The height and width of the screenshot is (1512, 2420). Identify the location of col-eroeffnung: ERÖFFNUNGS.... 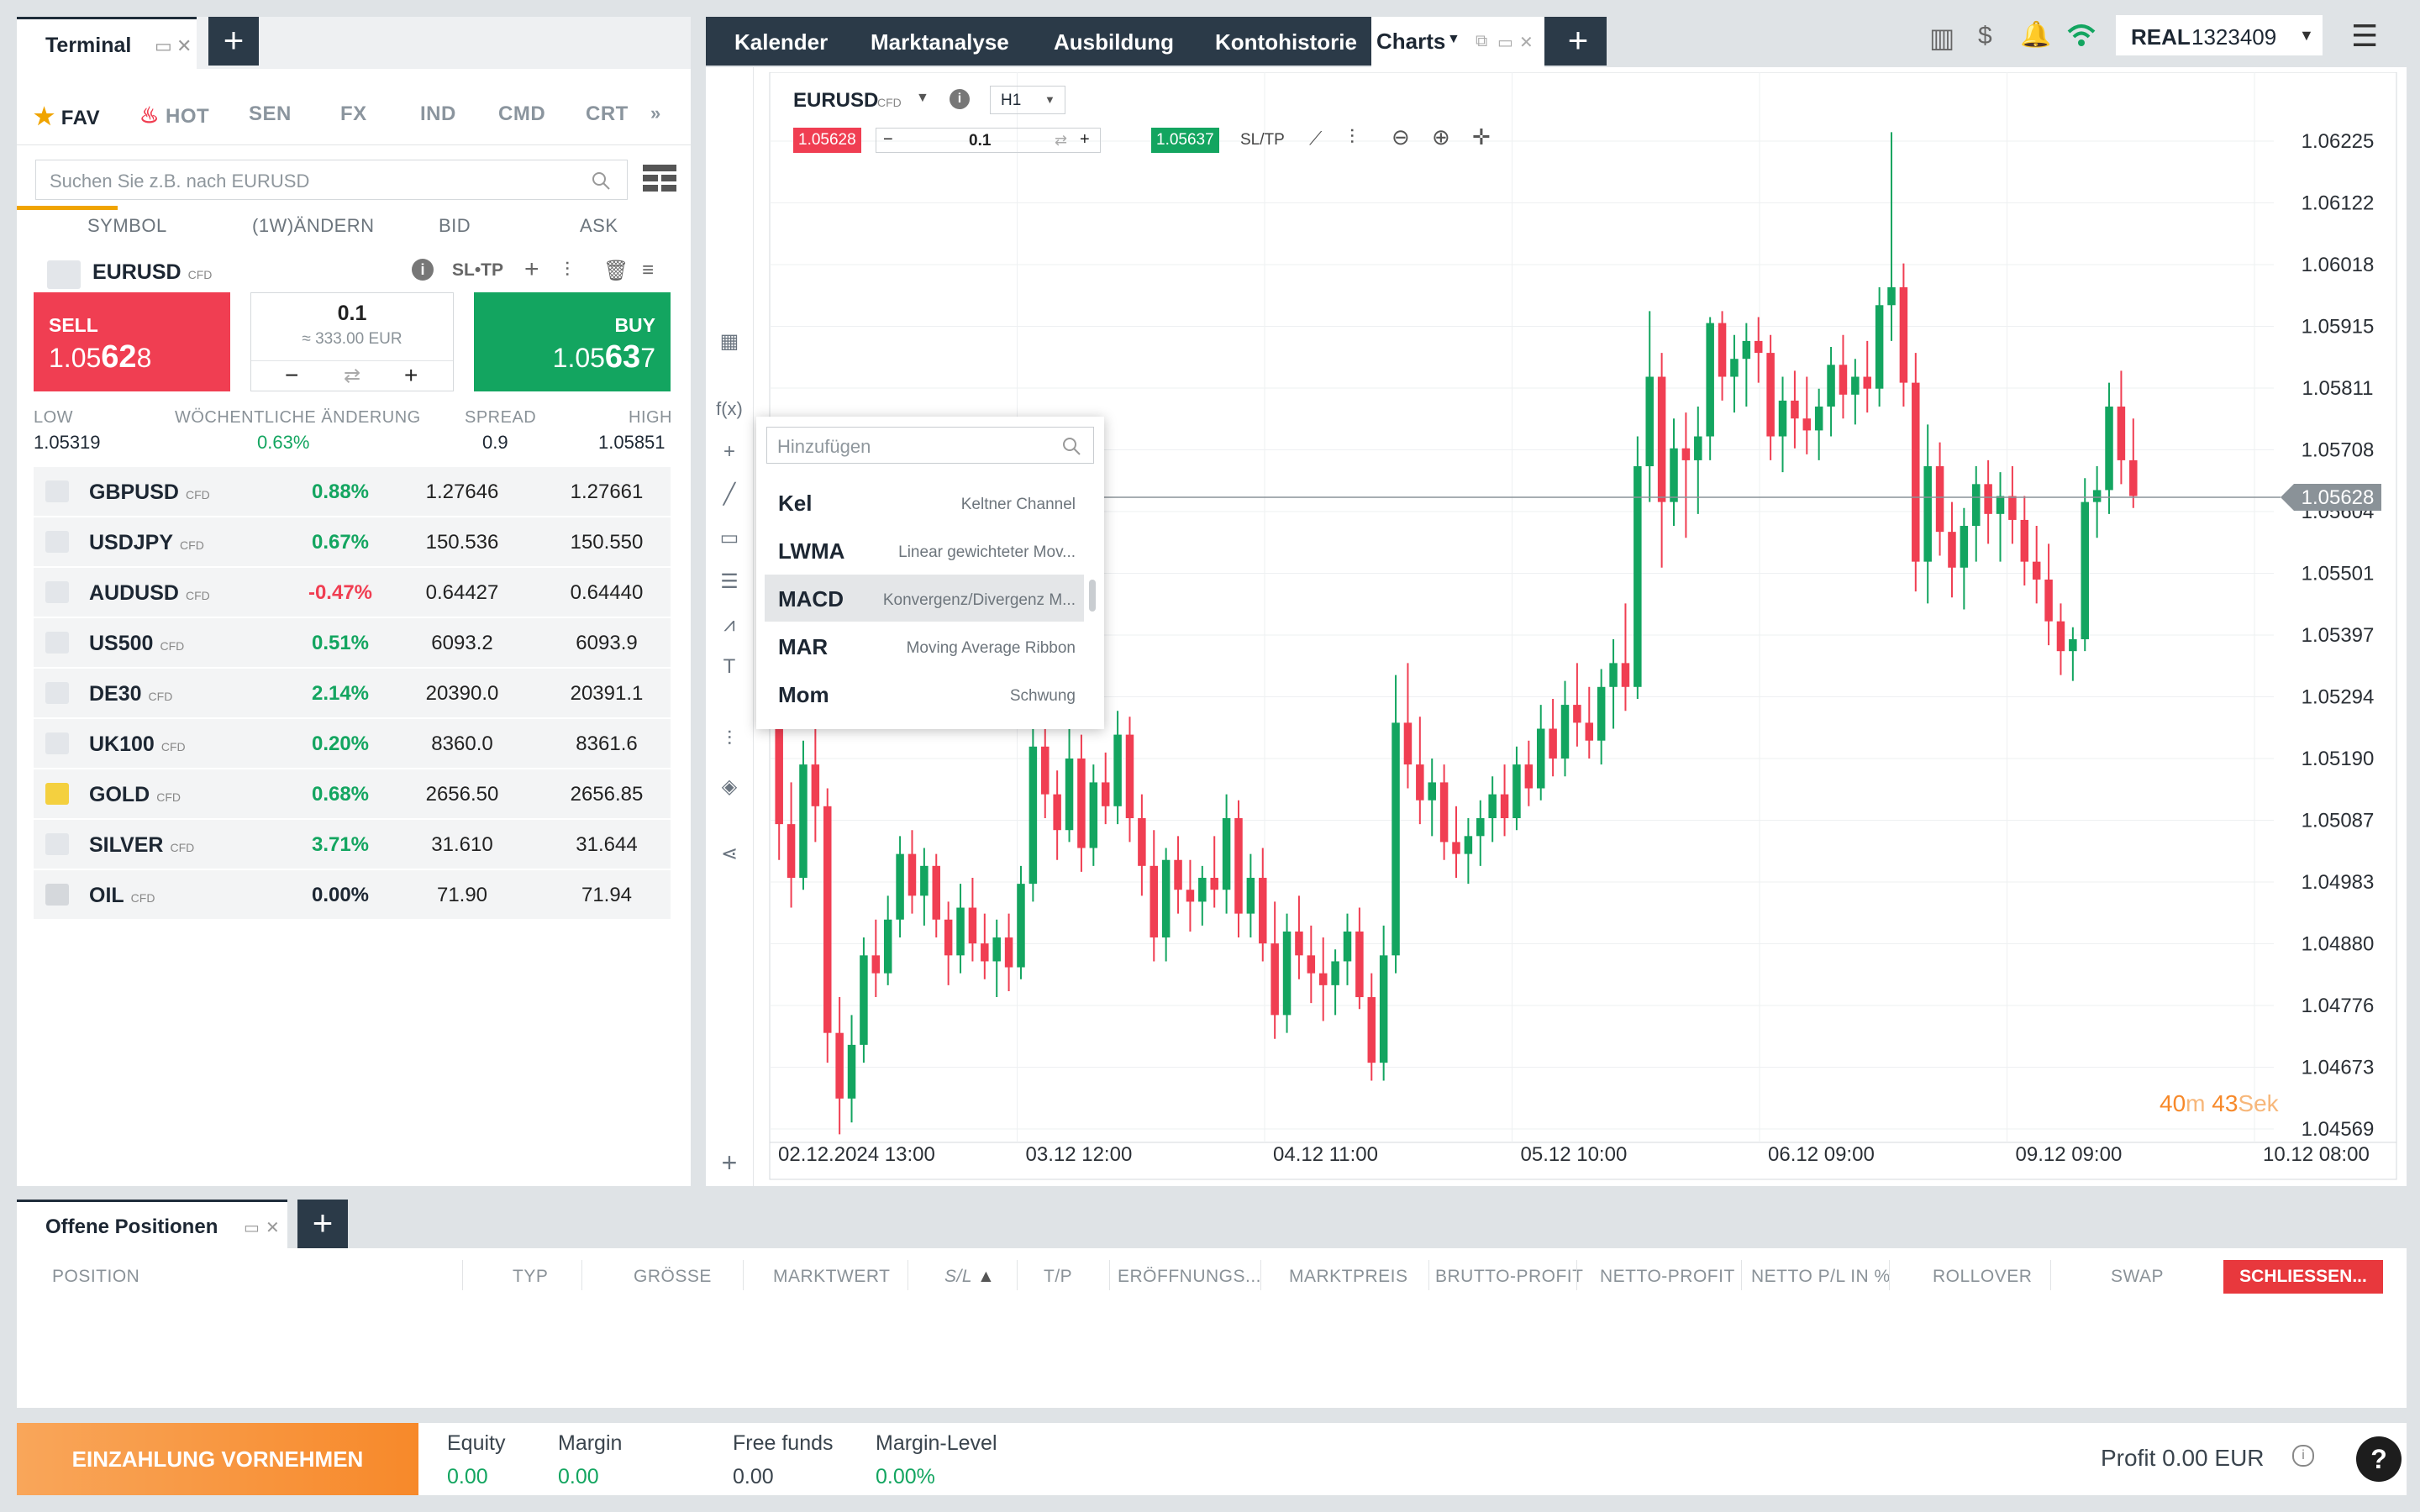
(1189, 1277).